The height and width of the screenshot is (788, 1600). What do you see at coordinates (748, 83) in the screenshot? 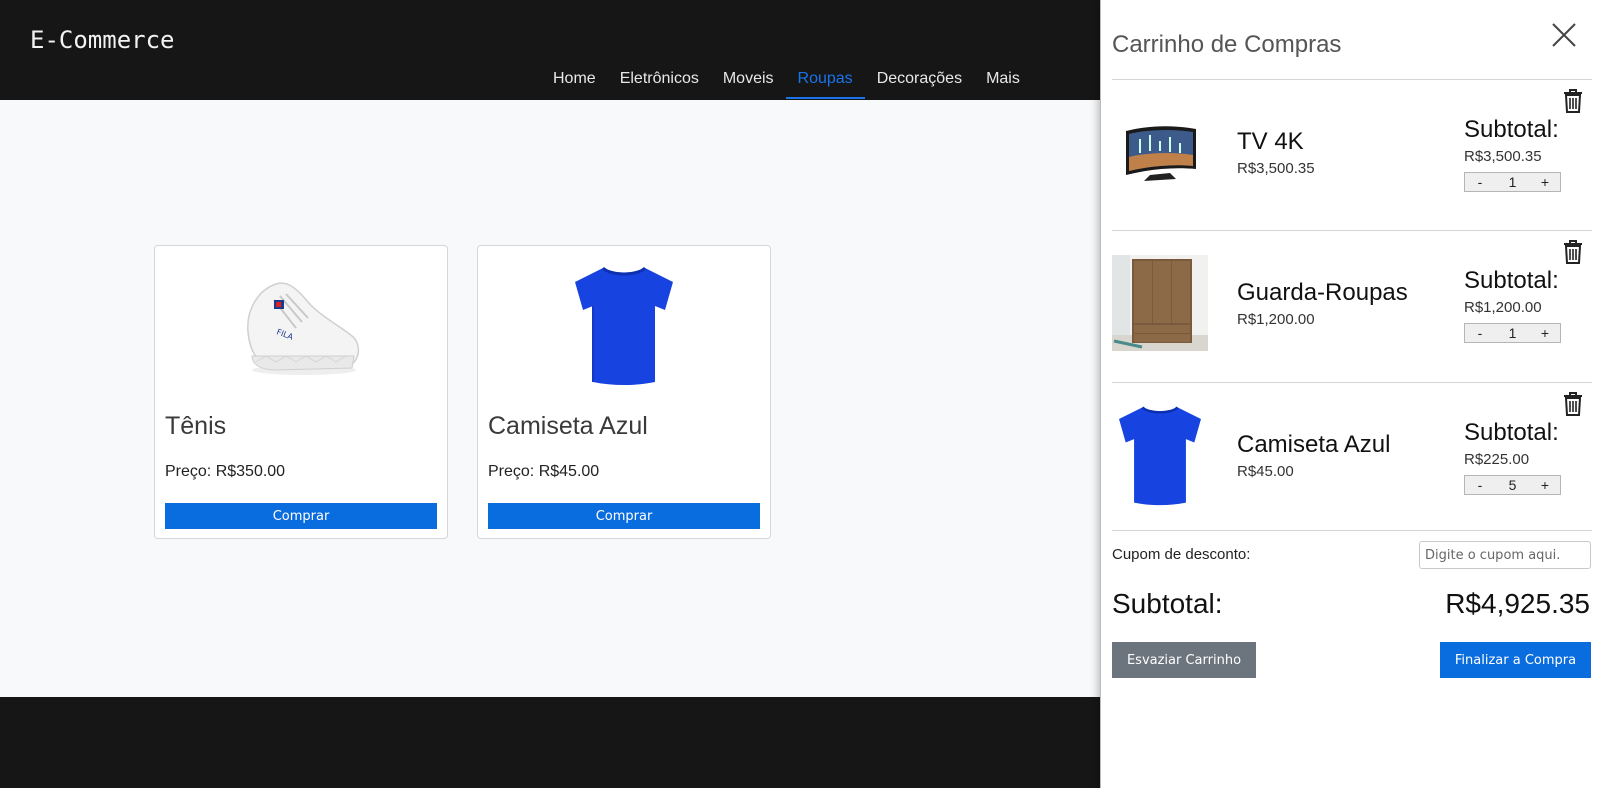
I see `nav-item-moveis: Moveis` at bounding box center [748, 83].